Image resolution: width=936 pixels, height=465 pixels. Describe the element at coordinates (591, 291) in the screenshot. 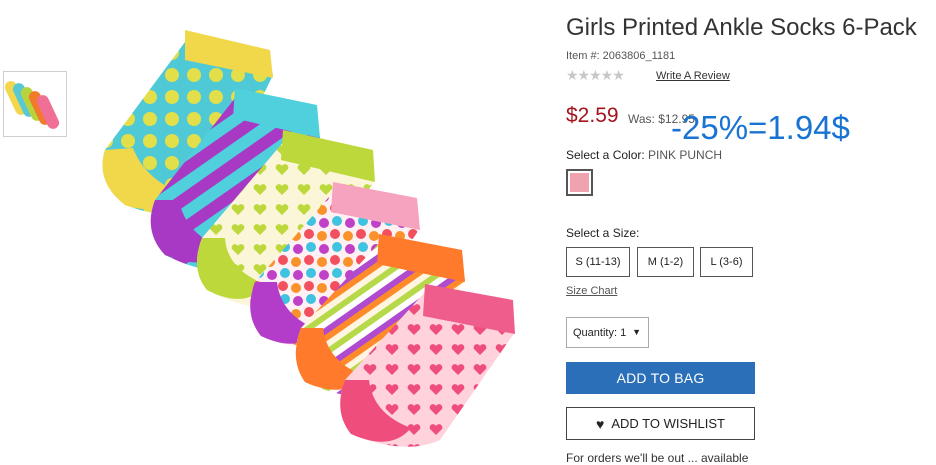

I see `size-chart-link: Size Chart` at that location.